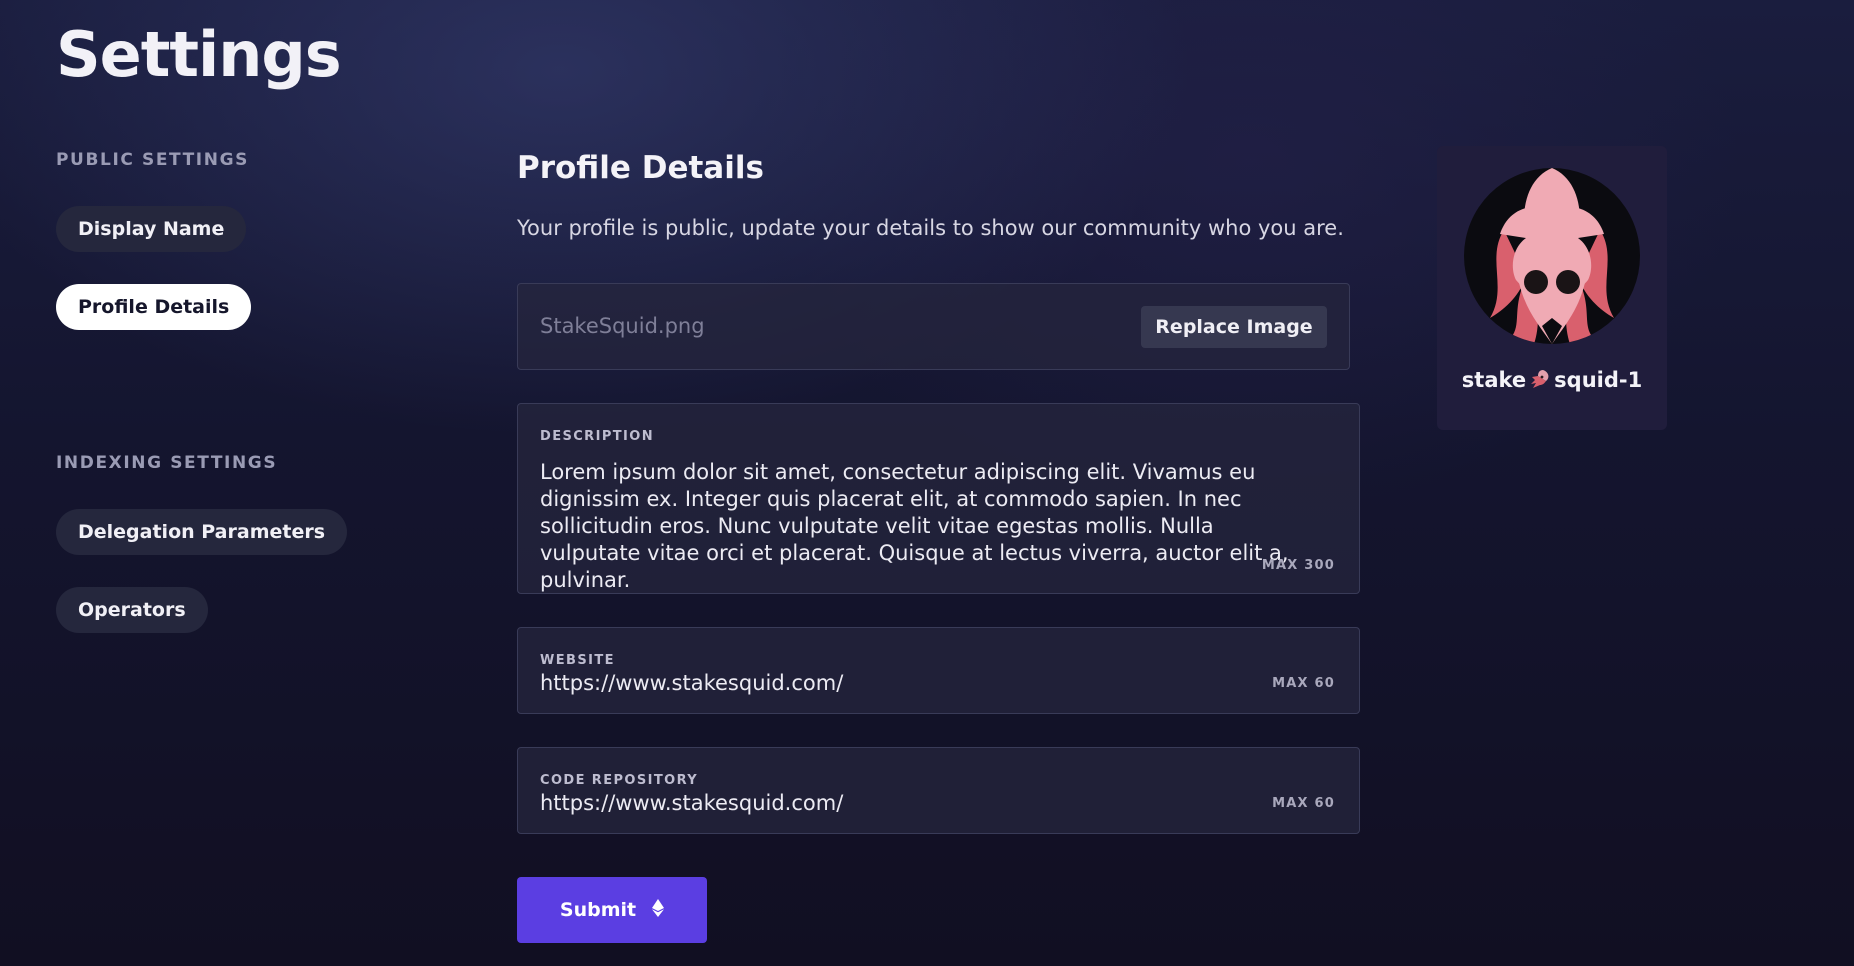  Describe the element at coordinates (1552, 256) in the screenshot. I see `squid-avatar` at that location.